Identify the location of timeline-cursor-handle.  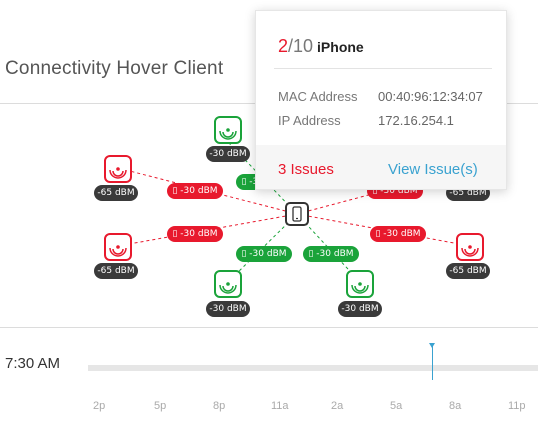
(432, 345).